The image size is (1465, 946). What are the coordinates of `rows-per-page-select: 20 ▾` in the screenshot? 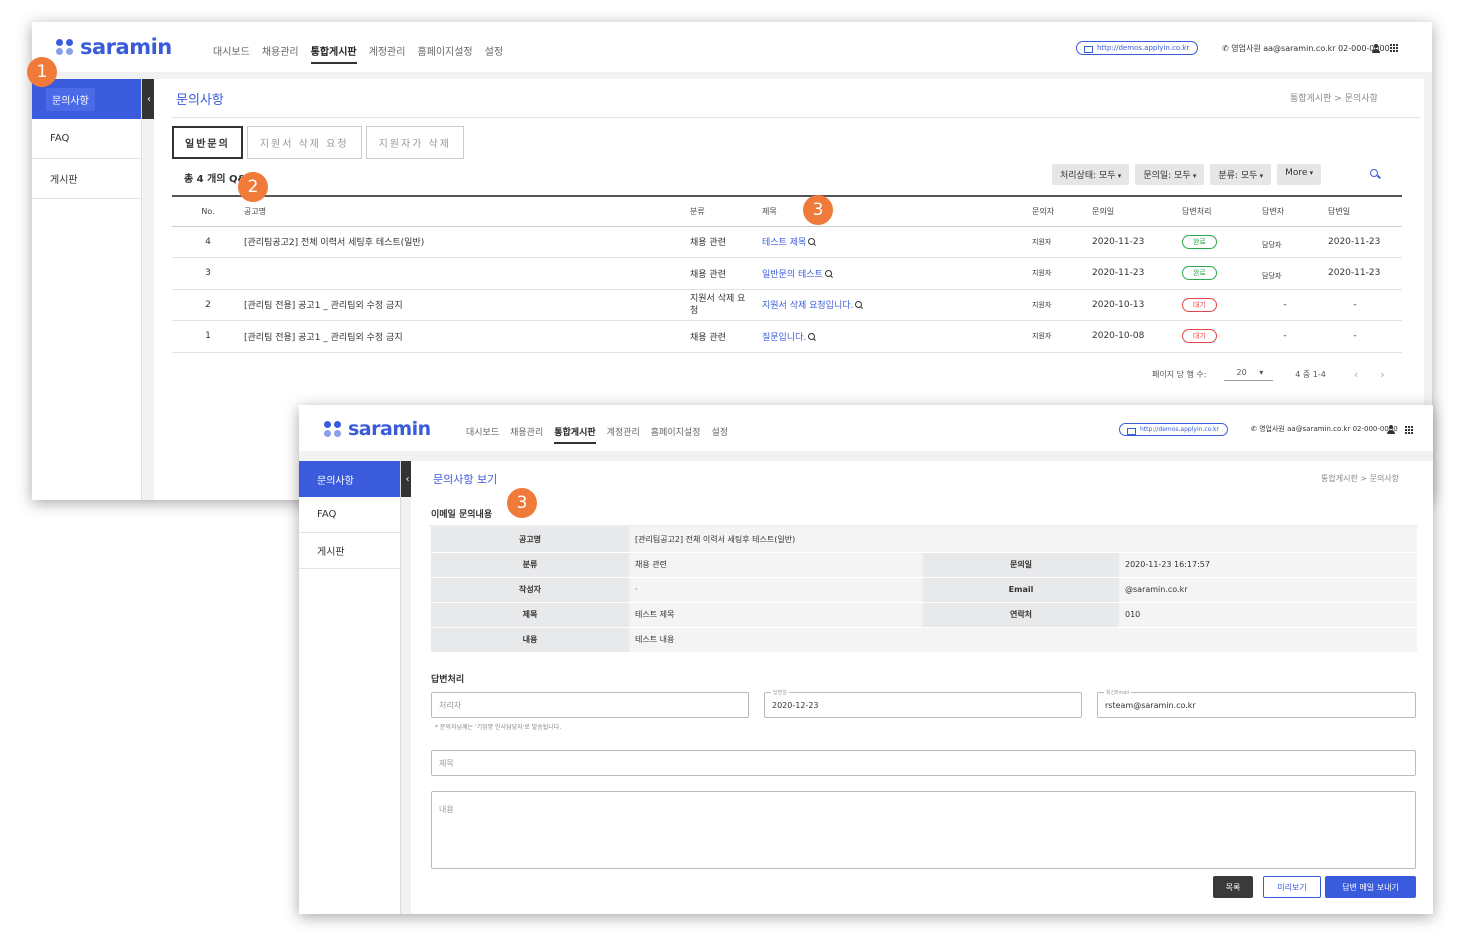 It's located at (1249, 374).